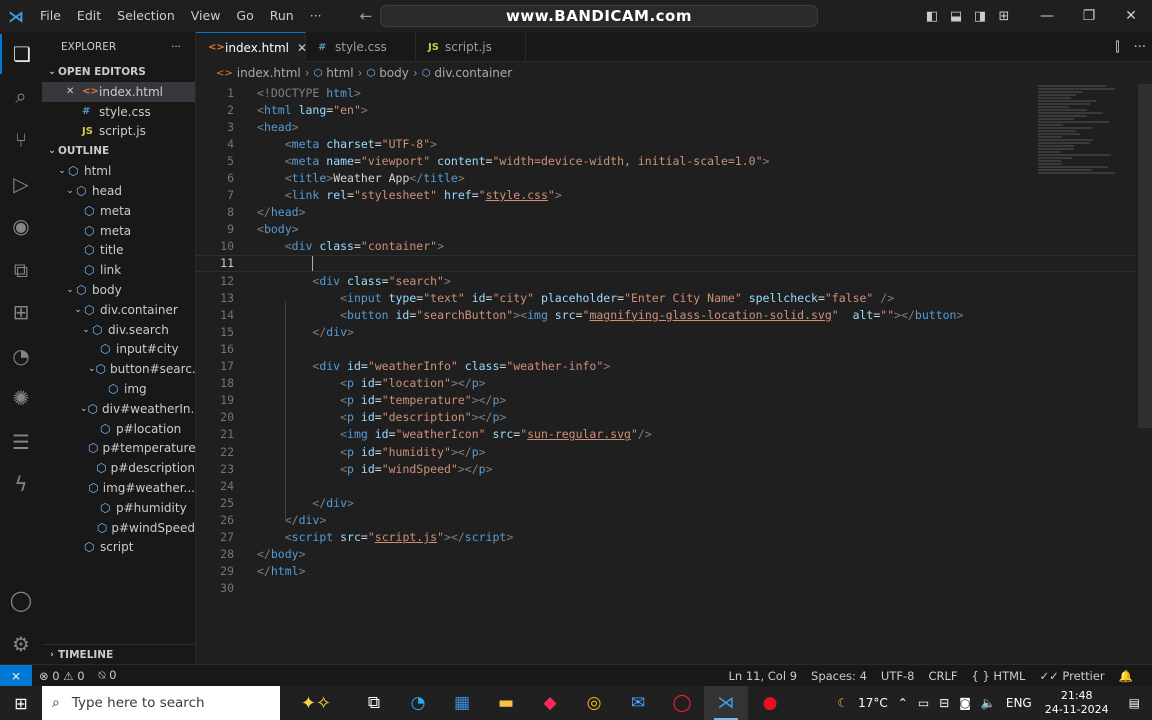 The width and height of the screenshot is (1152, 720). What do you see at coordinates (666, 400) in the screenshot?
I see `code-line: 19 <p id="temperature"></p>` at bounding box center [666, 400].